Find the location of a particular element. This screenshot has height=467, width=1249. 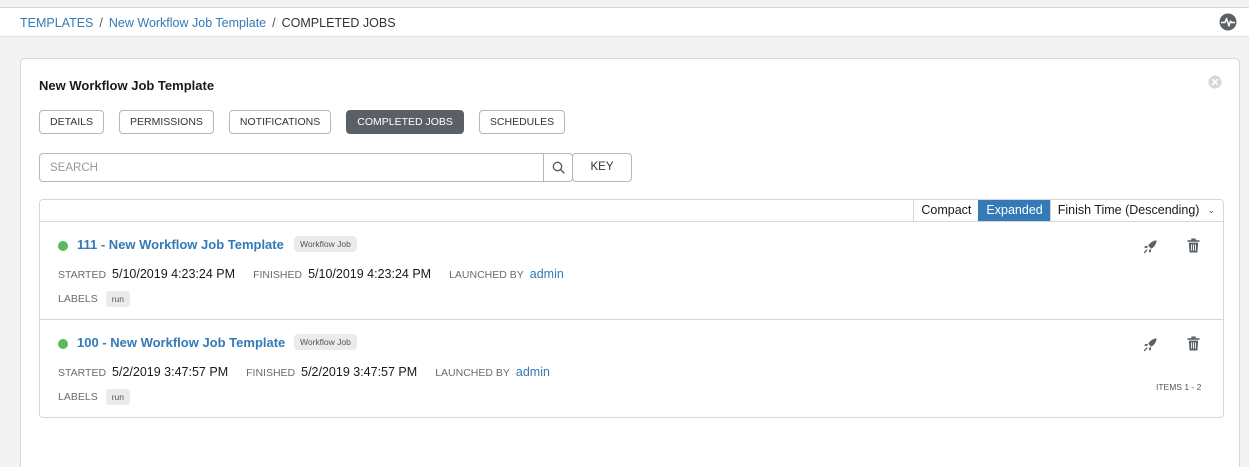

search-button is located at coordinates (557, 167).